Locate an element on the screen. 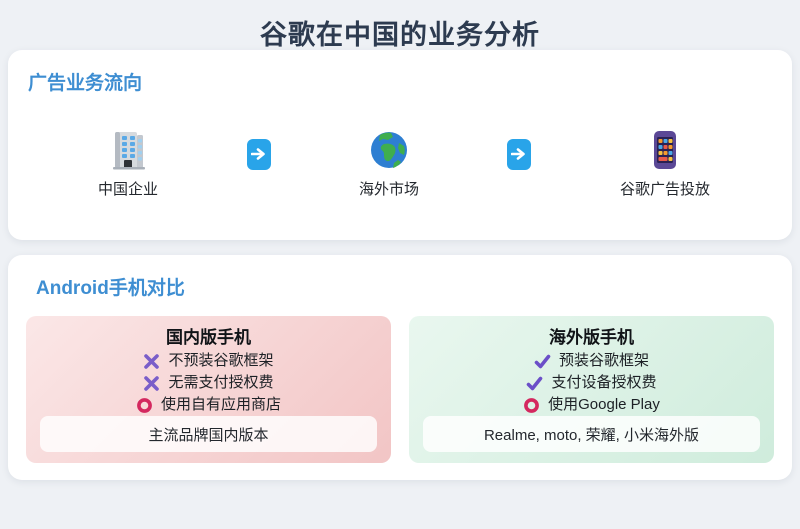  domestic-phone-title: 国内版手机 is located at coordinates (208, 337).